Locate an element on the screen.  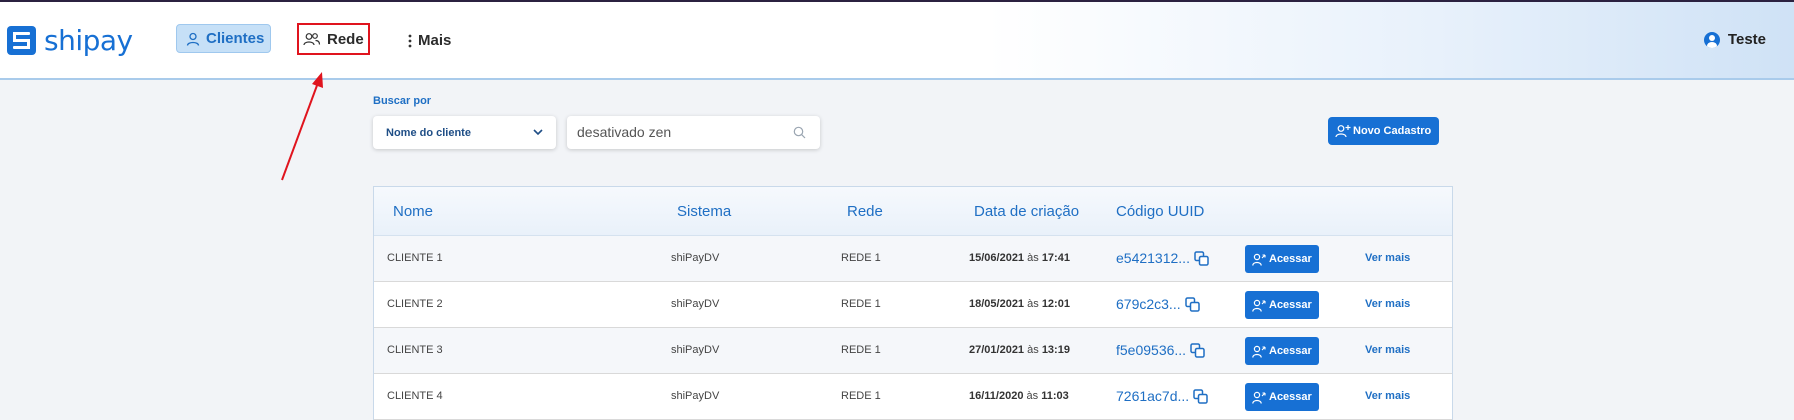
user-menu: Teste is located at coordinates (1734, 39).